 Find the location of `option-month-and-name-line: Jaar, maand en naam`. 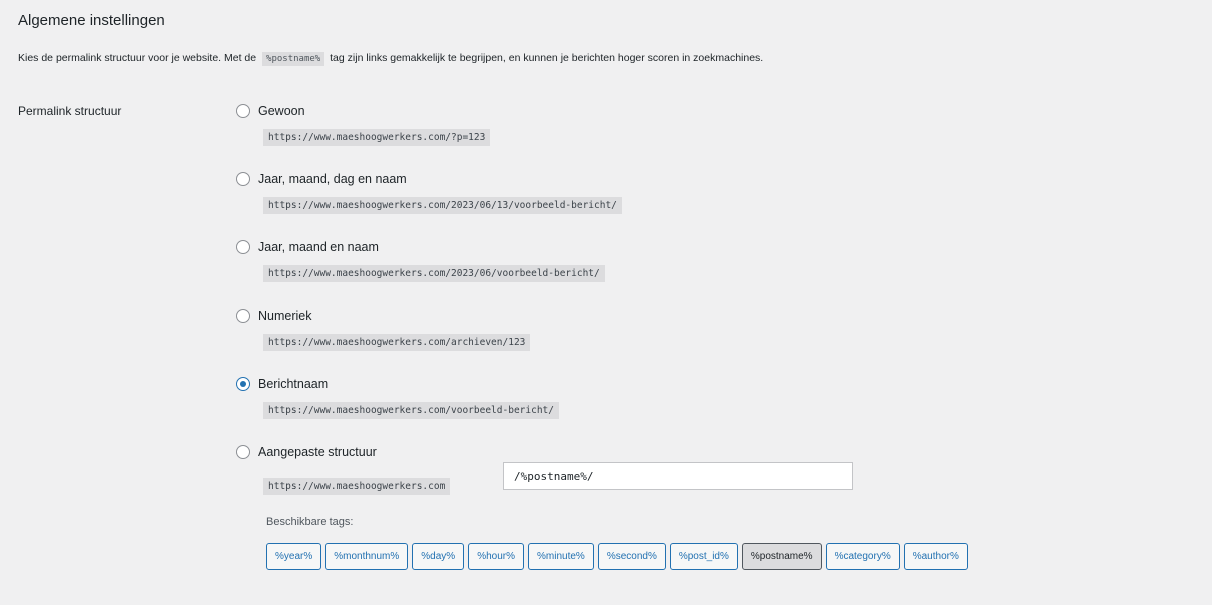

option-month-and-name-line: Jaar, maand en naam is located at coordinates (307, 247).